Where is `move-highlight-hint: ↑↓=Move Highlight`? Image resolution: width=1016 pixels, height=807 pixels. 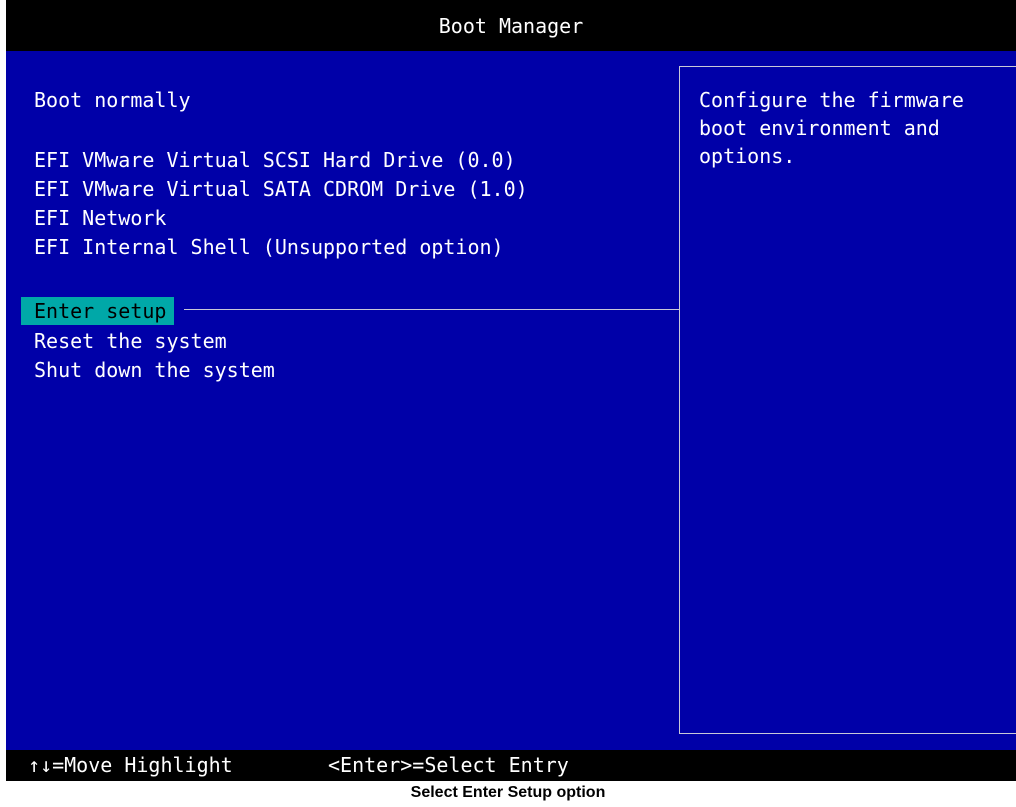
move-highlight-hint: ↑↓=Move Highlight is located at coordinates (130, 765).